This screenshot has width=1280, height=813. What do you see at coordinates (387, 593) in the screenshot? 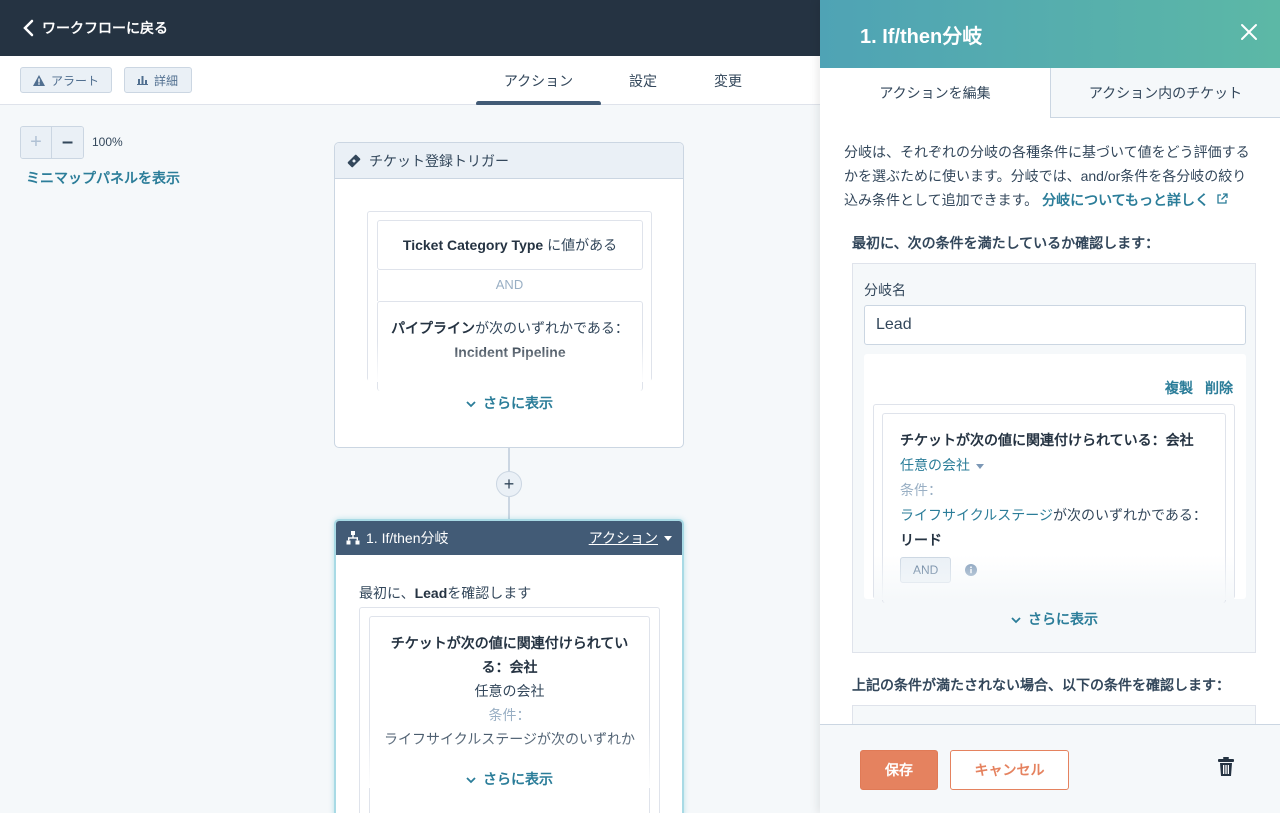
I see `intro-prefix: 最初に、` at bounding box center [387, 593].